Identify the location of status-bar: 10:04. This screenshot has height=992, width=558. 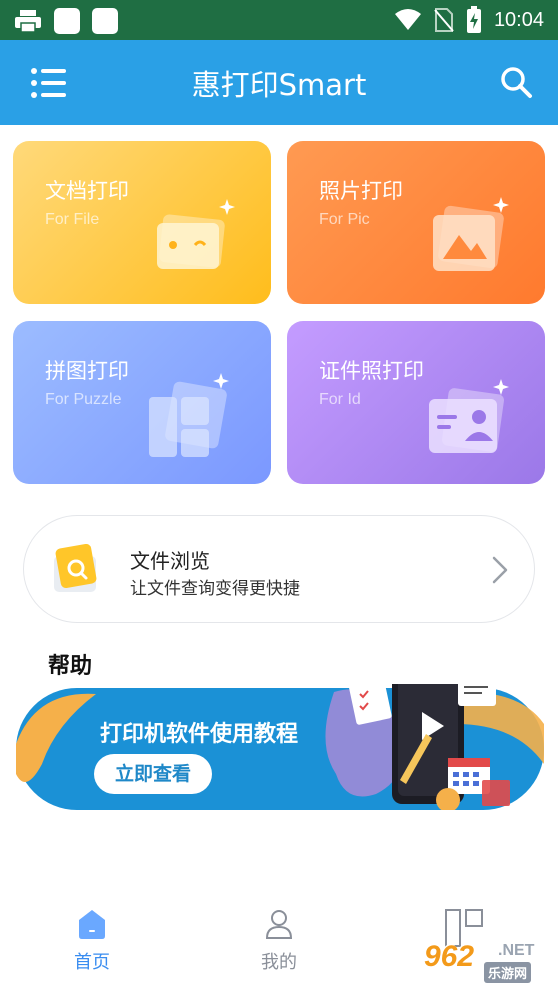
(279, 20).